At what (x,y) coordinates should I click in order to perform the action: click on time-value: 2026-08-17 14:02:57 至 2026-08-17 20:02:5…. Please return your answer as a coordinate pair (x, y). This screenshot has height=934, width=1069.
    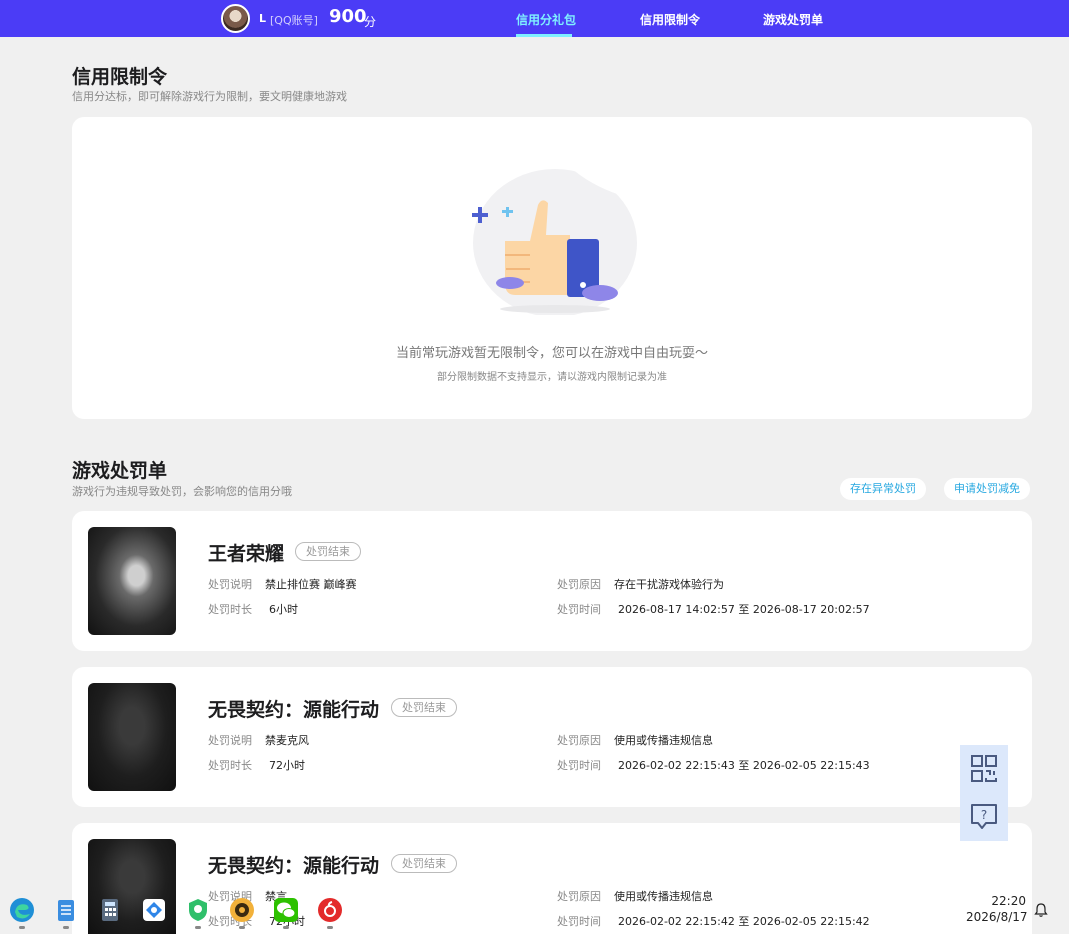
    Looking at the image, I should click on (744, 609).